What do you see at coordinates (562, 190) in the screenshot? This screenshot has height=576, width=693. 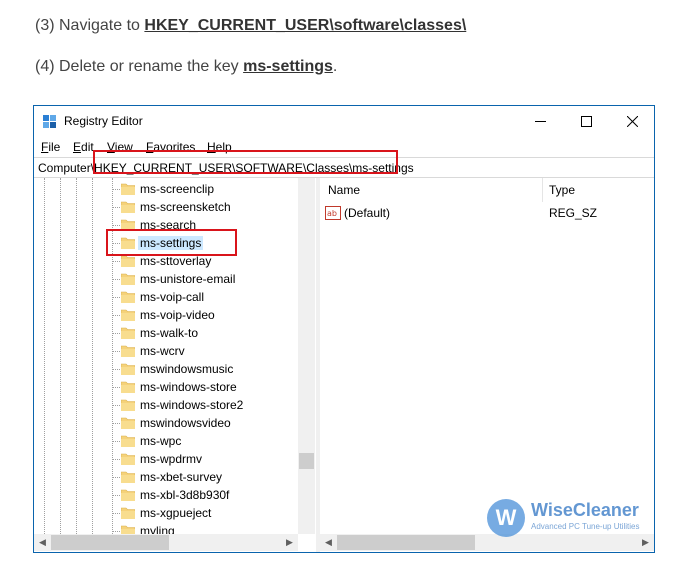 I see `column-header-type: Type` at bounding box center [562, 190].